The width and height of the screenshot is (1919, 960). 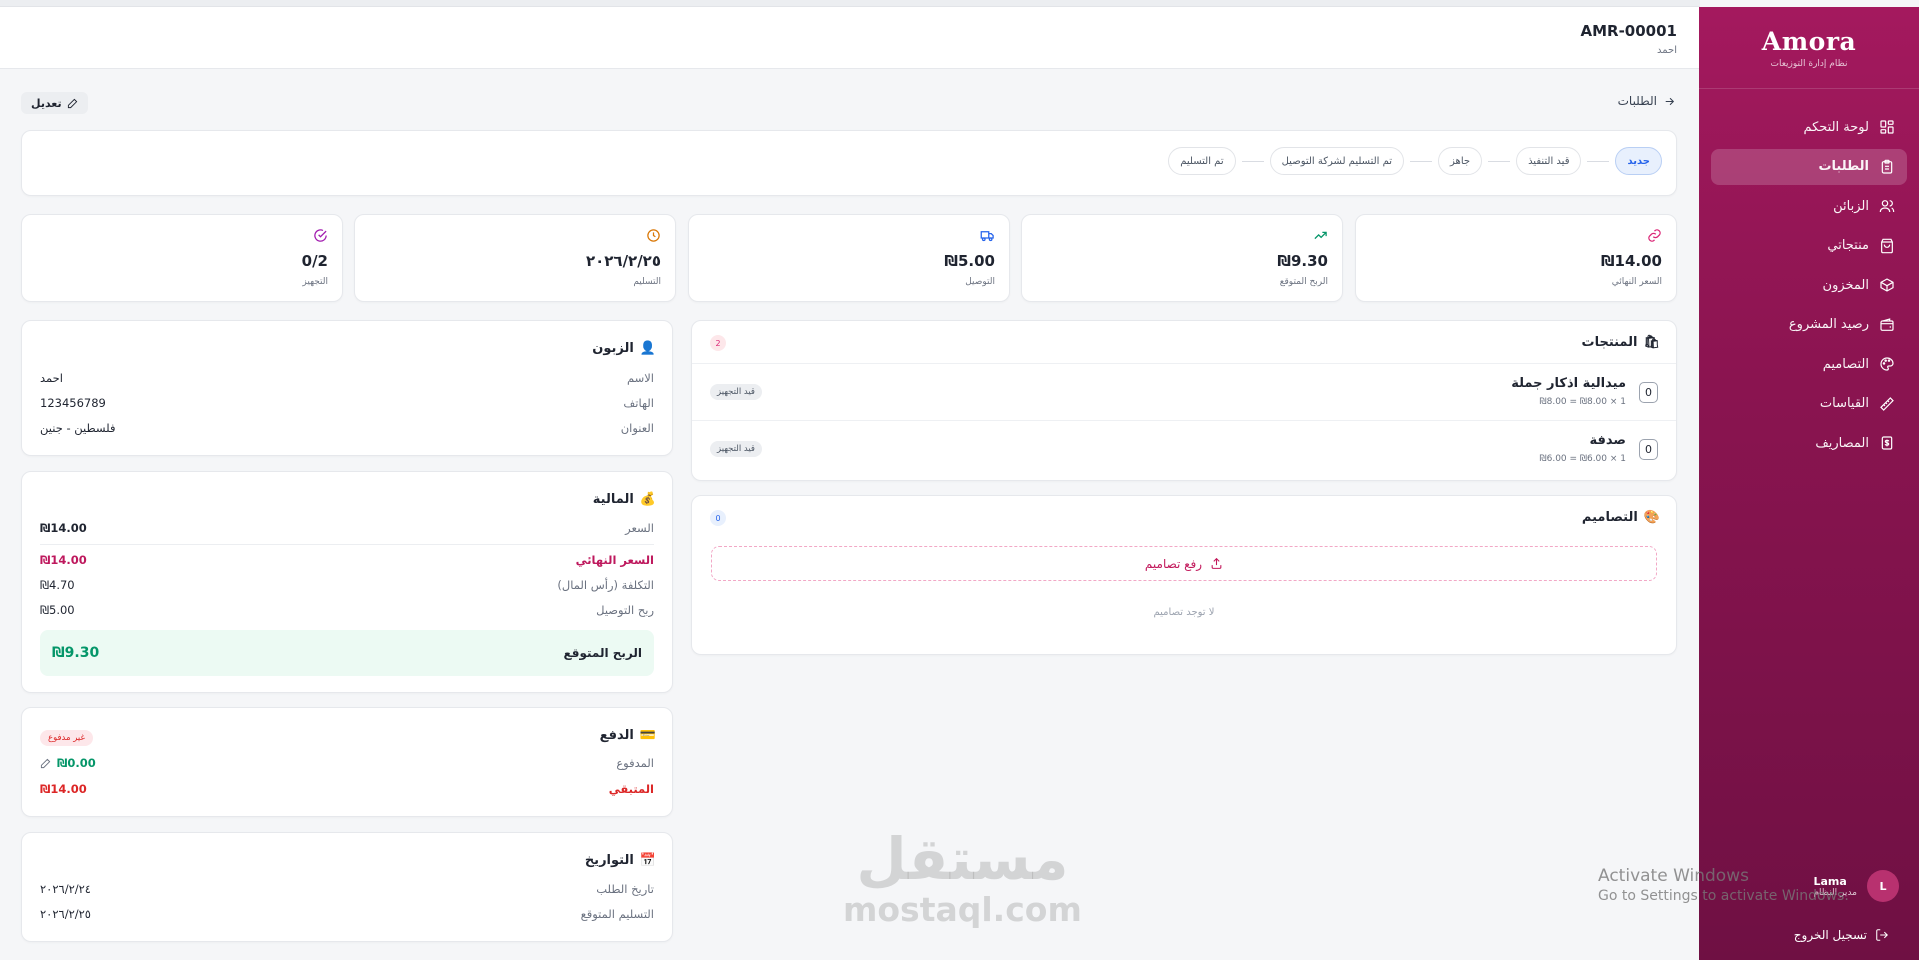 What do you see at coordinates (1173, 563) in the screenshot?
I see `upload-label: رفع تصاميم` at bounding box center [1173, 563].